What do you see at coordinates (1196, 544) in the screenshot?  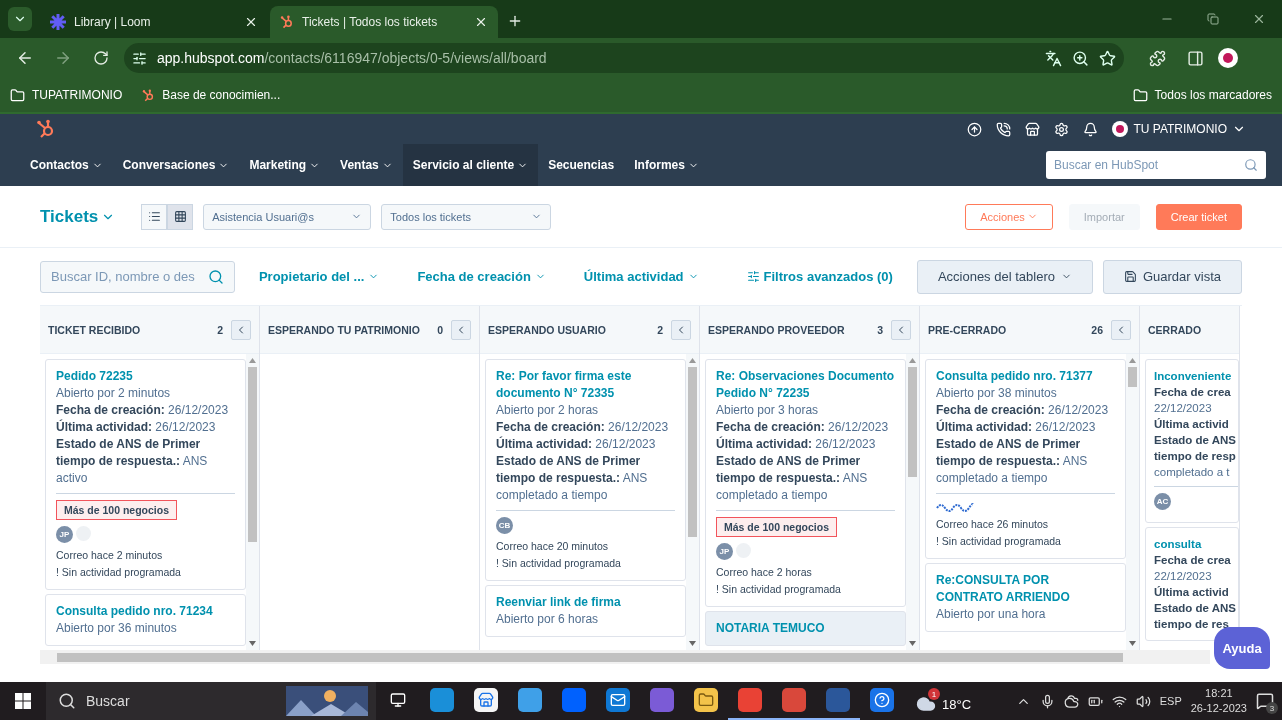 I see `ticket-title: consulta` at bounding box center [1196, 544].